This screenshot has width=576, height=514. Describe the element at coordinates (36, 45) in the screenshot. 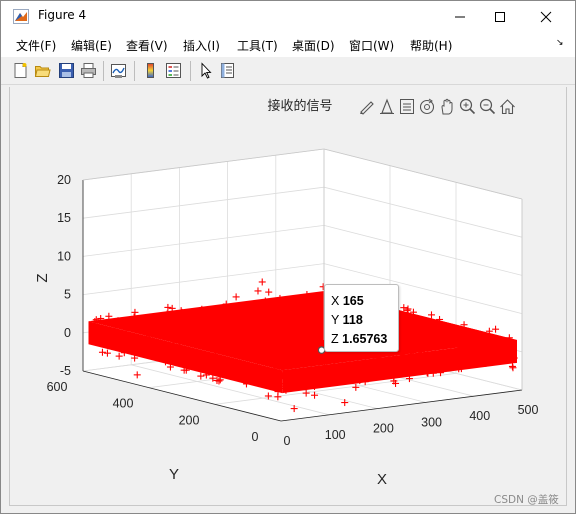

I see `menu-file: 文件(F)` at that location.